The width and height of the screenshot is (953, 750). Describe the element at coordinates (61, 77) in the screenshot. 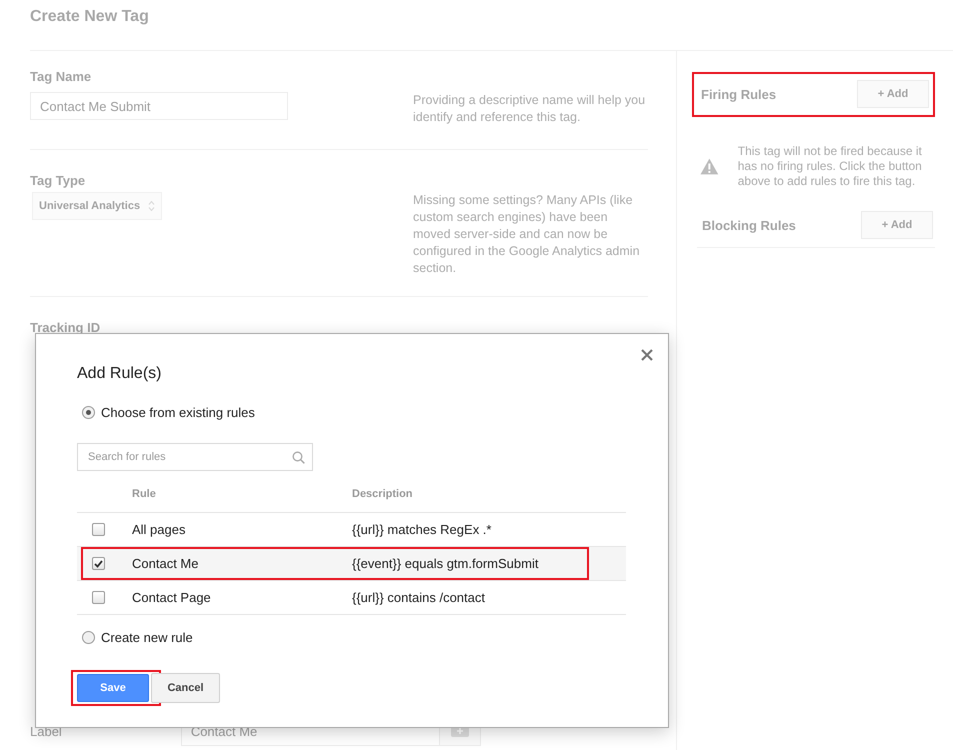

I see `field-label: Tag Name` at that location.